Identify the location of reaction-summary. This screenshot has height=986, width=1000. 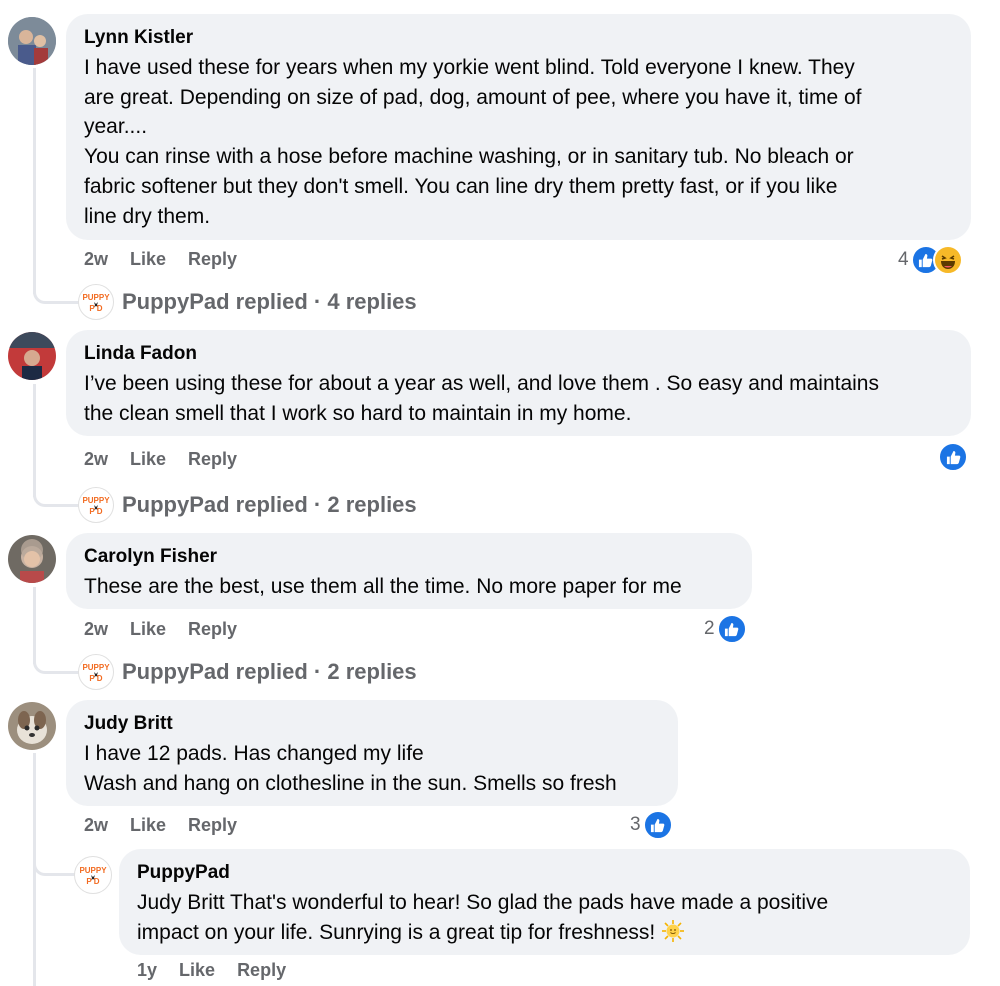
(953, 457).